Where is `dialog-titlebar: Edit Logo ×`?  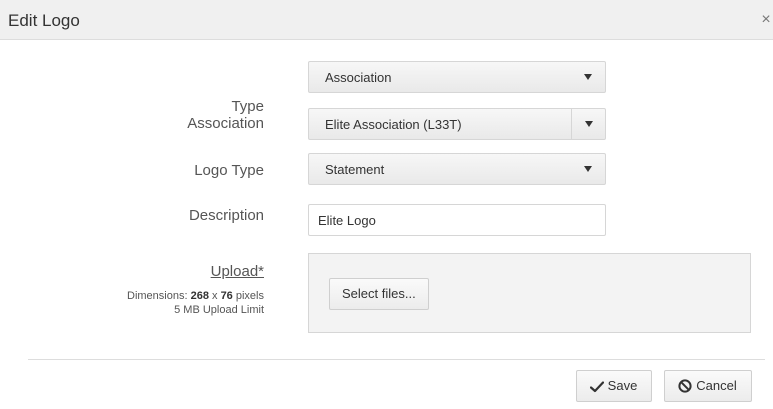
dialog-titlebar: Edit Logo × is located at coordinates (386, 20).